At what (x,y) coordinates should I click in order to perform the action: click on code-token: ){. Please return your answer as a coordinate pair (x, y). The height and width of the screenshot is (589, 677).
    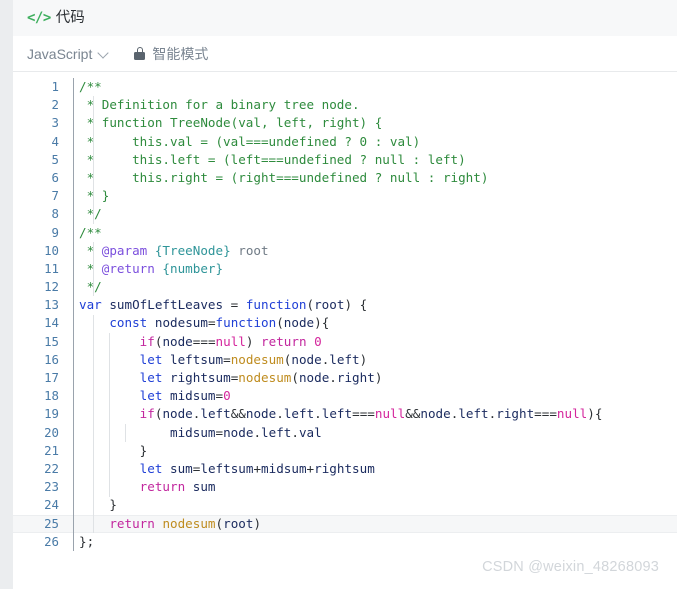
    Looking at the image, I should click on (595, 414).